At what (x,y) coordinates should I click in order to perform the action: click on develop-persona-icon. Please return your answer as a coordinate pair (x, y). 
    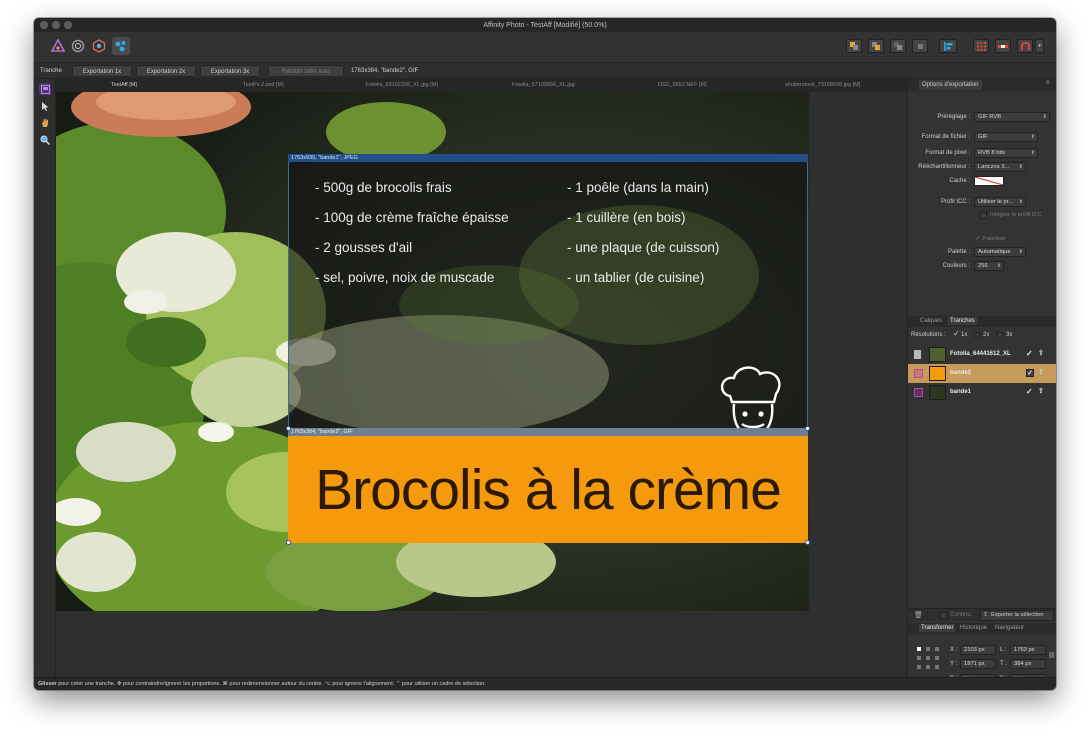
    Looking at the image, I should click on (99, 46).